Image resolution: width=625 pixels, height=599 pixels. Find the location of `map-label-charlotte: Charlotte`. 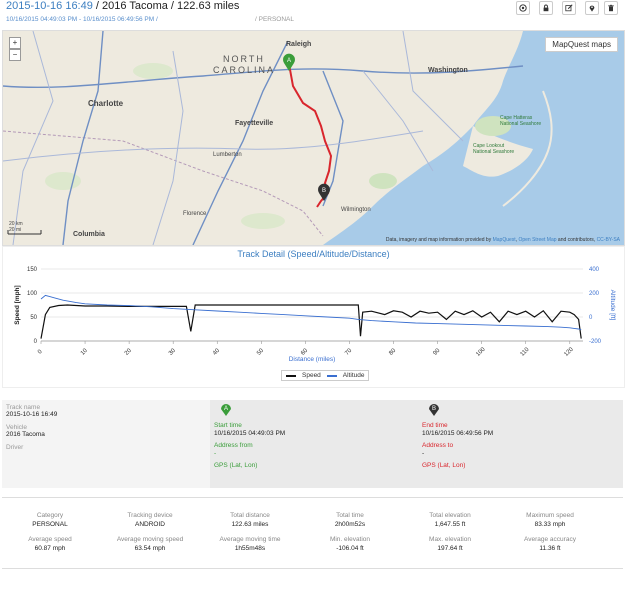

map-label-charlotte: Charlotte is located at coordinates (106, 103).